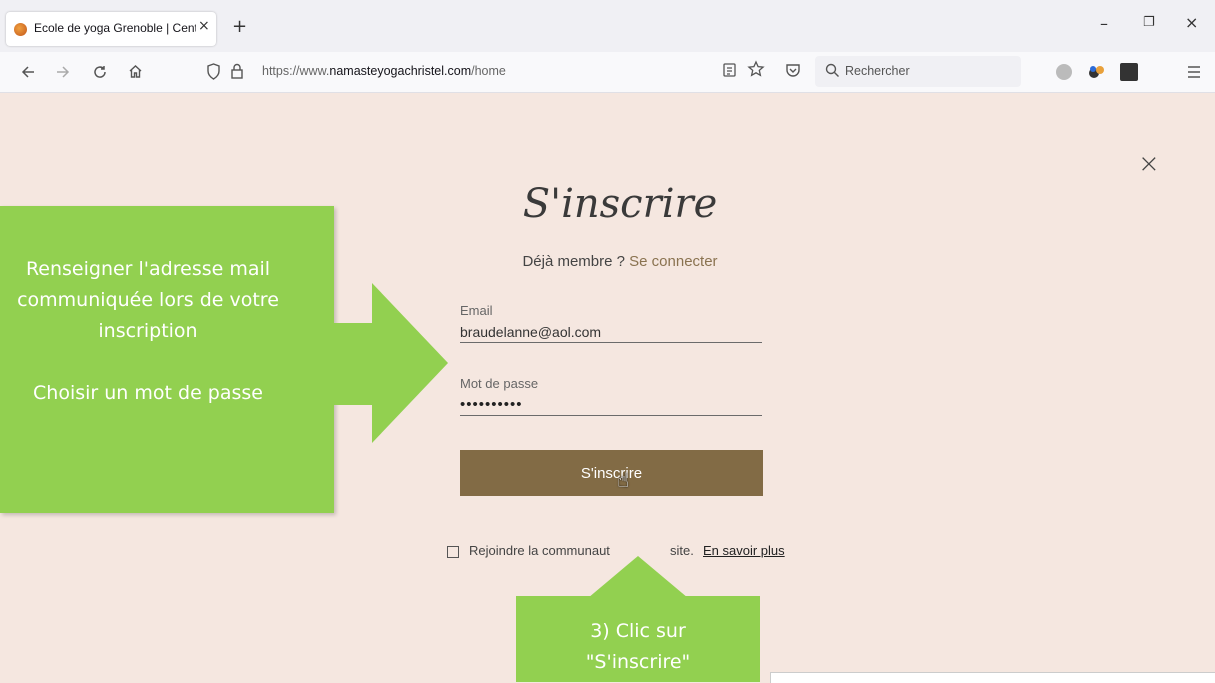  What do you see at coordinates (384, 363) in the screenshot?
I see `arrow-right-shape` at bounding box center [384, 363].